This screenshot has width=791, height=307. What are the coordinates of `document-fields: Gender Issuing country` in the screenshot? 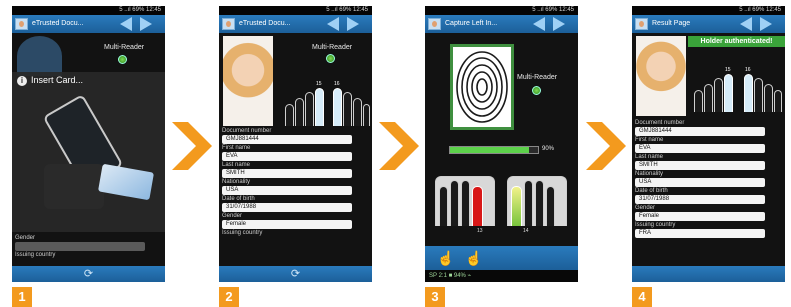 It's located at (80, 247).